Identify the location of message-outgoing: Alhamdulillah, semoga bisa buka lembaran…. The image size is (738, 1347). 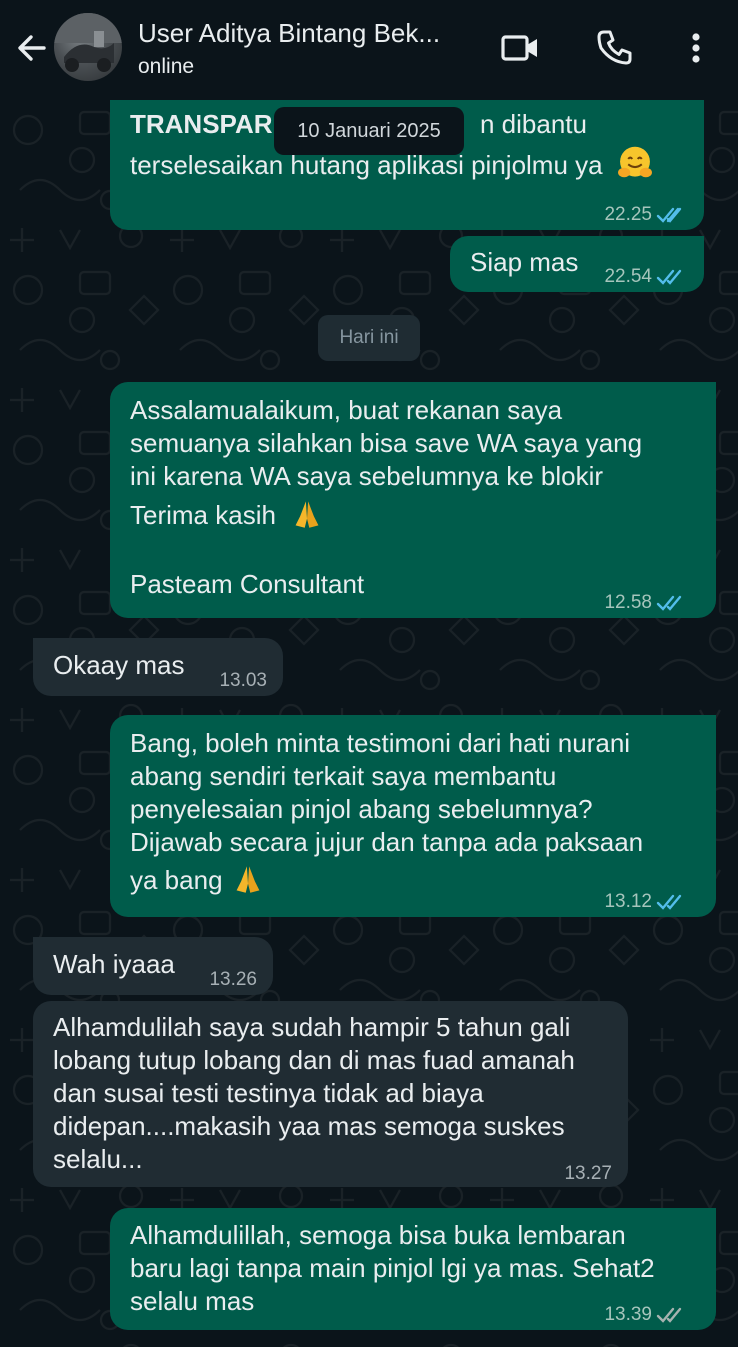
(413, 1269).